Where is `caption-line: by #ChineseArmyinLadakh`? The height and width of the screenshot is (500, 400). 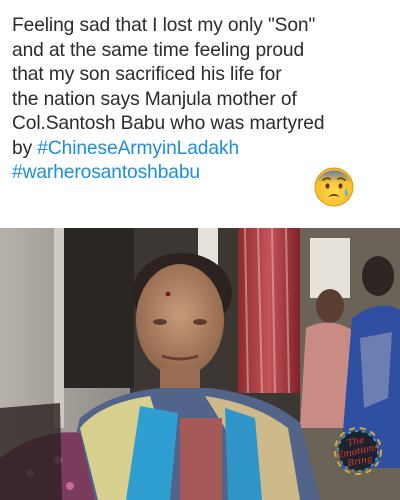 caption-line: by #ChineseArmyinLadakh is located at coordinates (201, 149).